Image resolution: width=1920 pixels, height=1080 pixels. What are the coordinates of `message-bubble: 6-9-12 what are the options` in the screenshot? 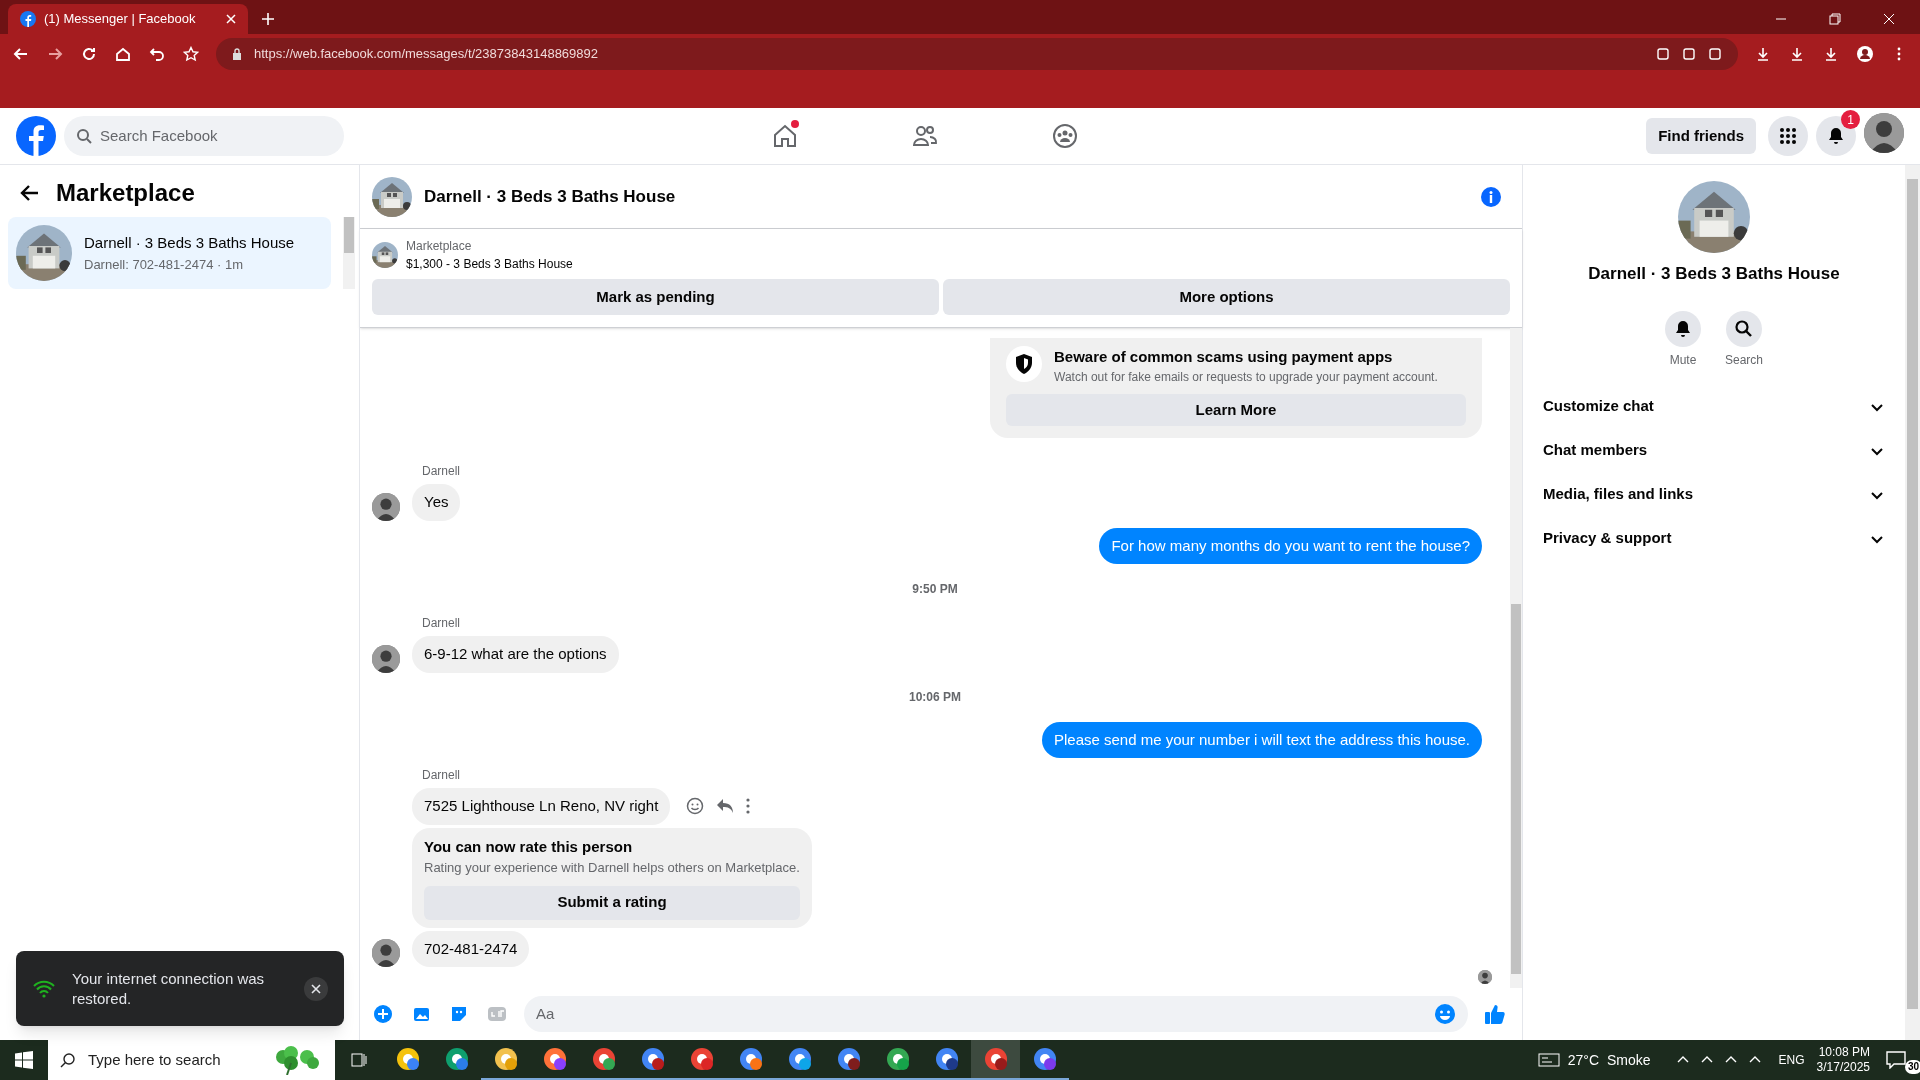 It's located at (515, 654).